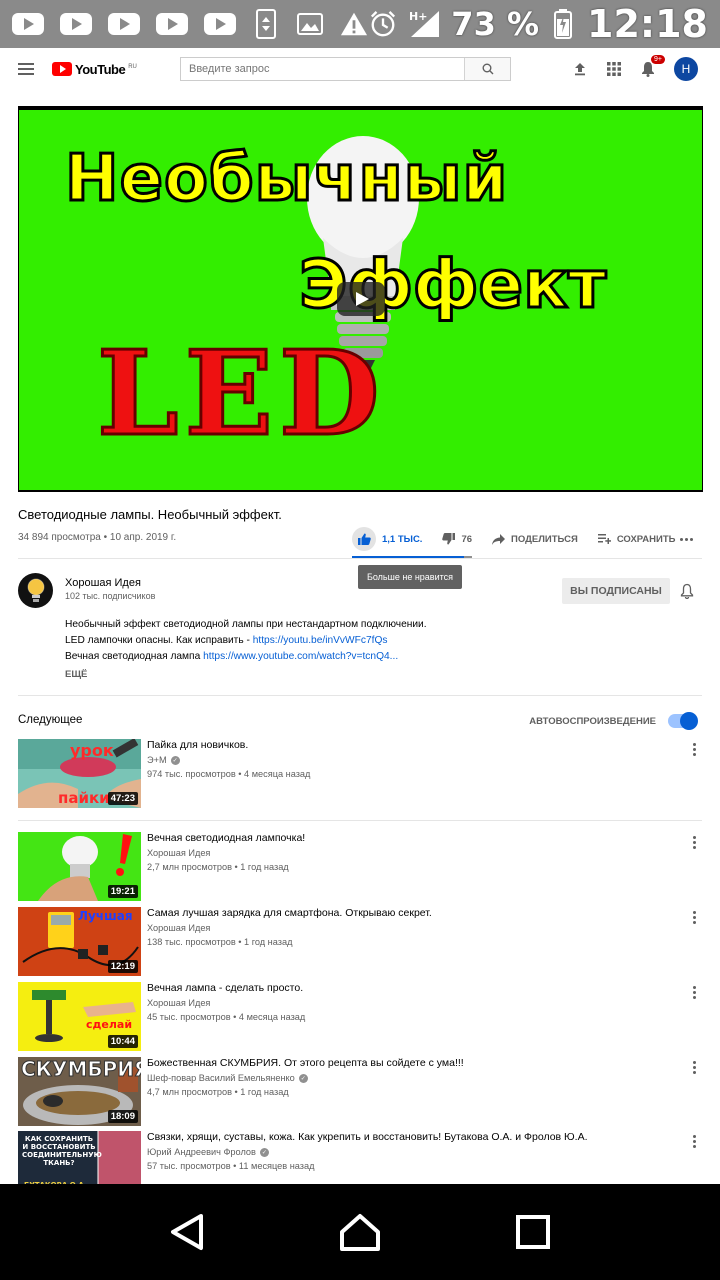 This screenshot has height=1280, width=720. I want to click on upload-icon, so click(580, 69).